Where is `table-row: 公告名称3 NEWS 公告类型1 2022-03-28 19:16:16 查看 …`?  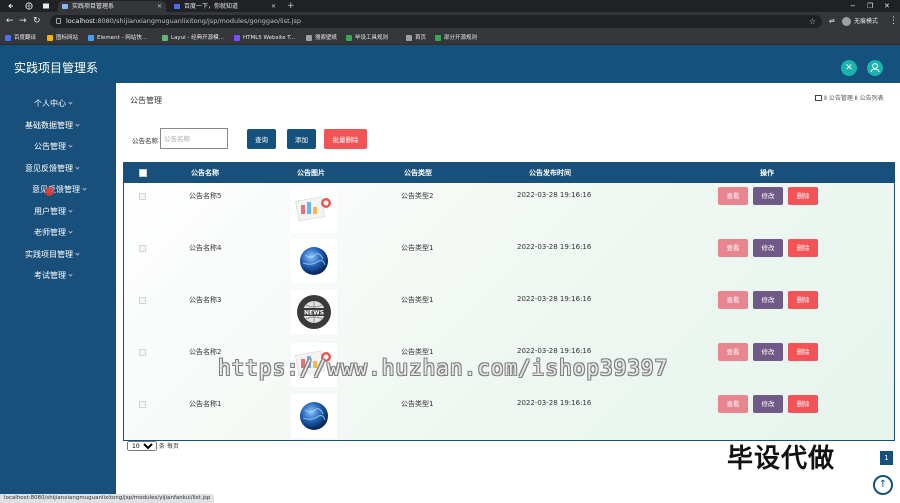
table-row: 公告名称3 NEWS 公告类型1 2022-03-28 19:16:16 查看 … is located at coordinates (509, 313).